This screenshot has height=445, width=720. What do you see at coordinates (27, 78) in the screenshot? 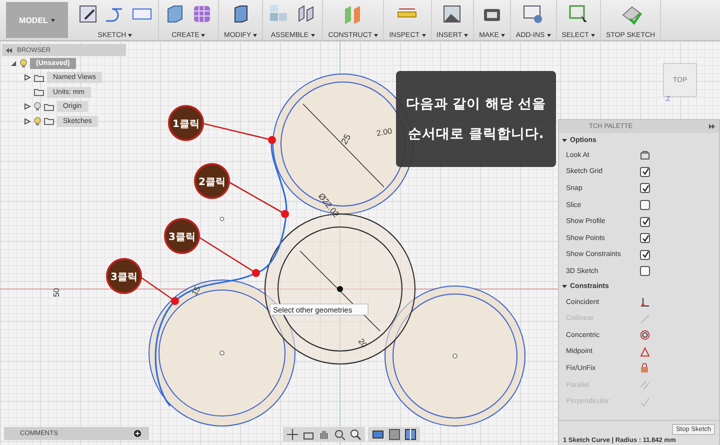
I see `collapsed-arrow-icon` at bounding box center [27, 78].